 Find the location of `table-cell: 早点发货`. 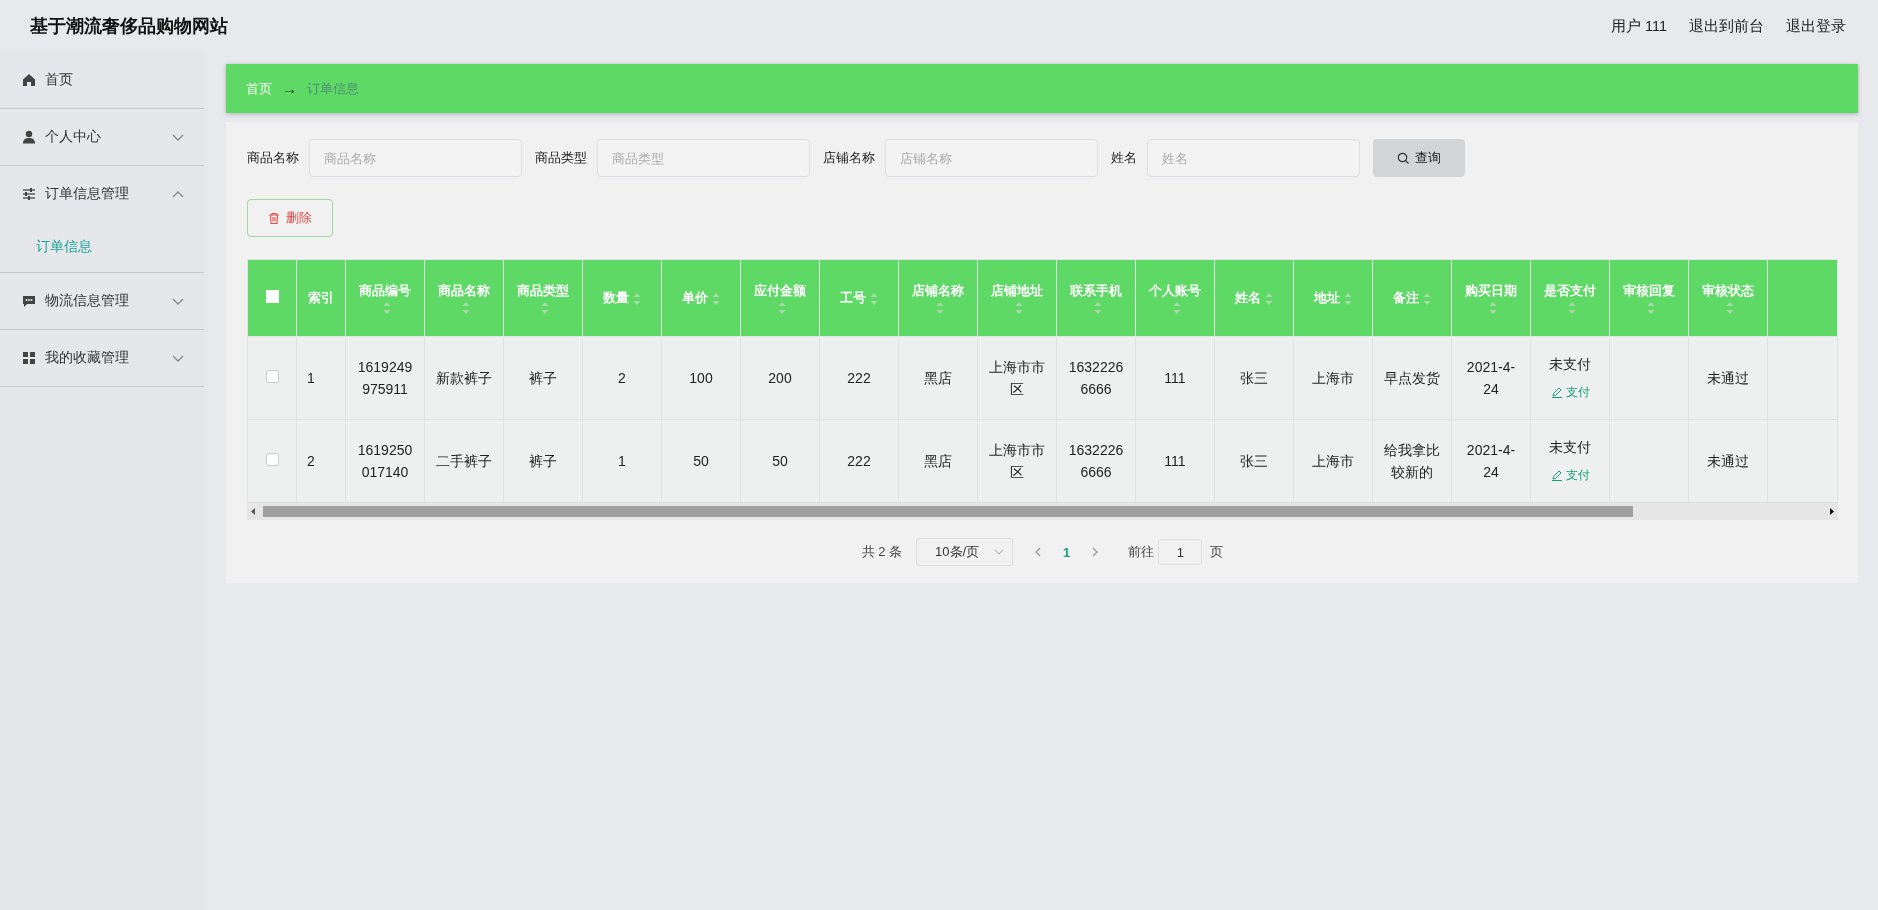

table-cell: 早点发货 is located at coordinates (1412, 378).